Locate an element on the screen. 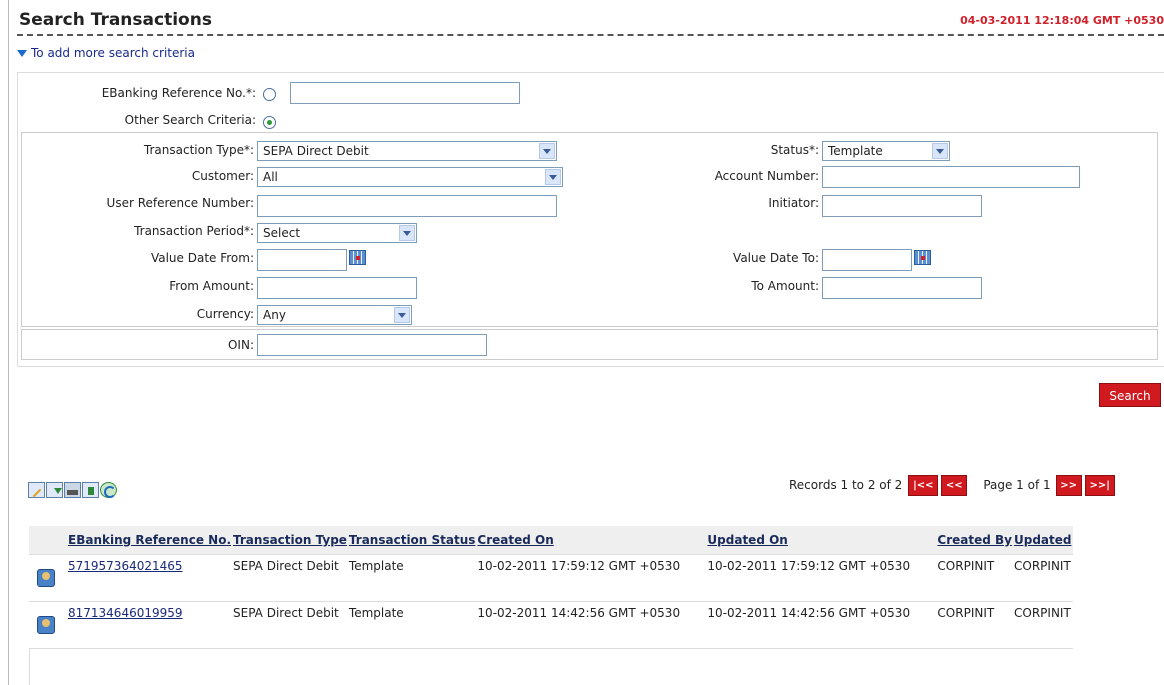 The height and width of the screenshot is (685, 1164). value-date-to-label: Value Date To: is located at coordinates (776, 258).